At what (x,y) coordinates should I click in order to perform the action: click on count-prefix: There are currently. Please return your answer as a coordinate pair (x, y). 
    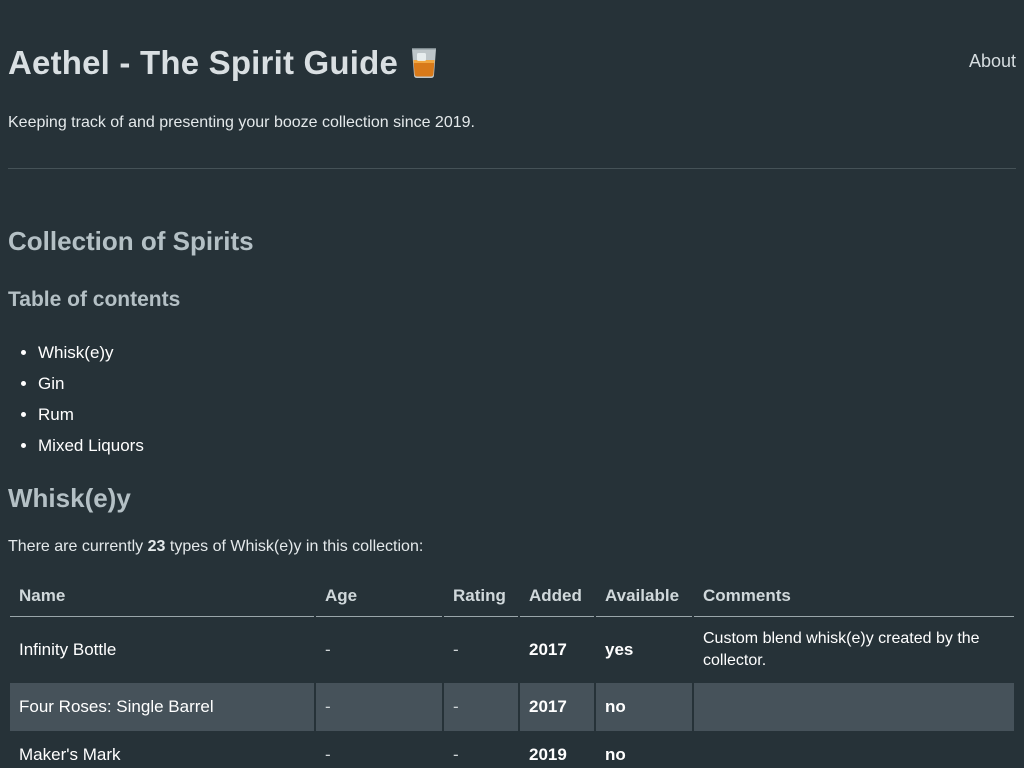
    Looking at the image, I should click on (76, 546).